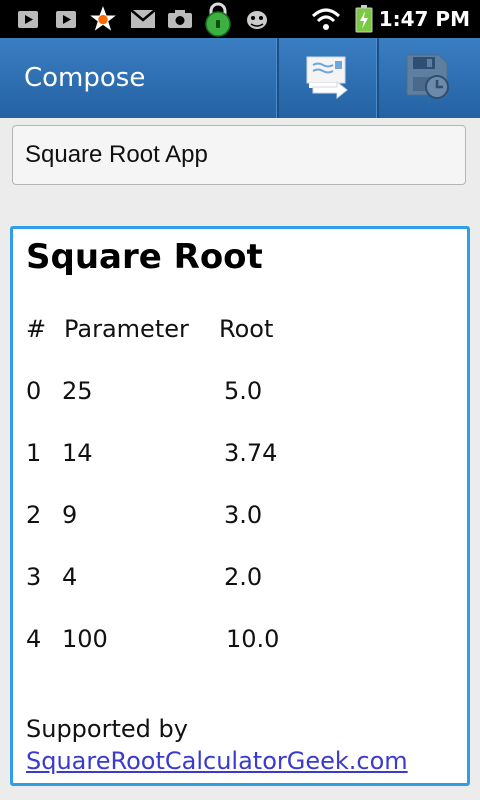 The image size is (480, 800). What do you see at coordinates (180, 19) in the screenshot?
I see `camera-icon` at bounding box center [180, 19].